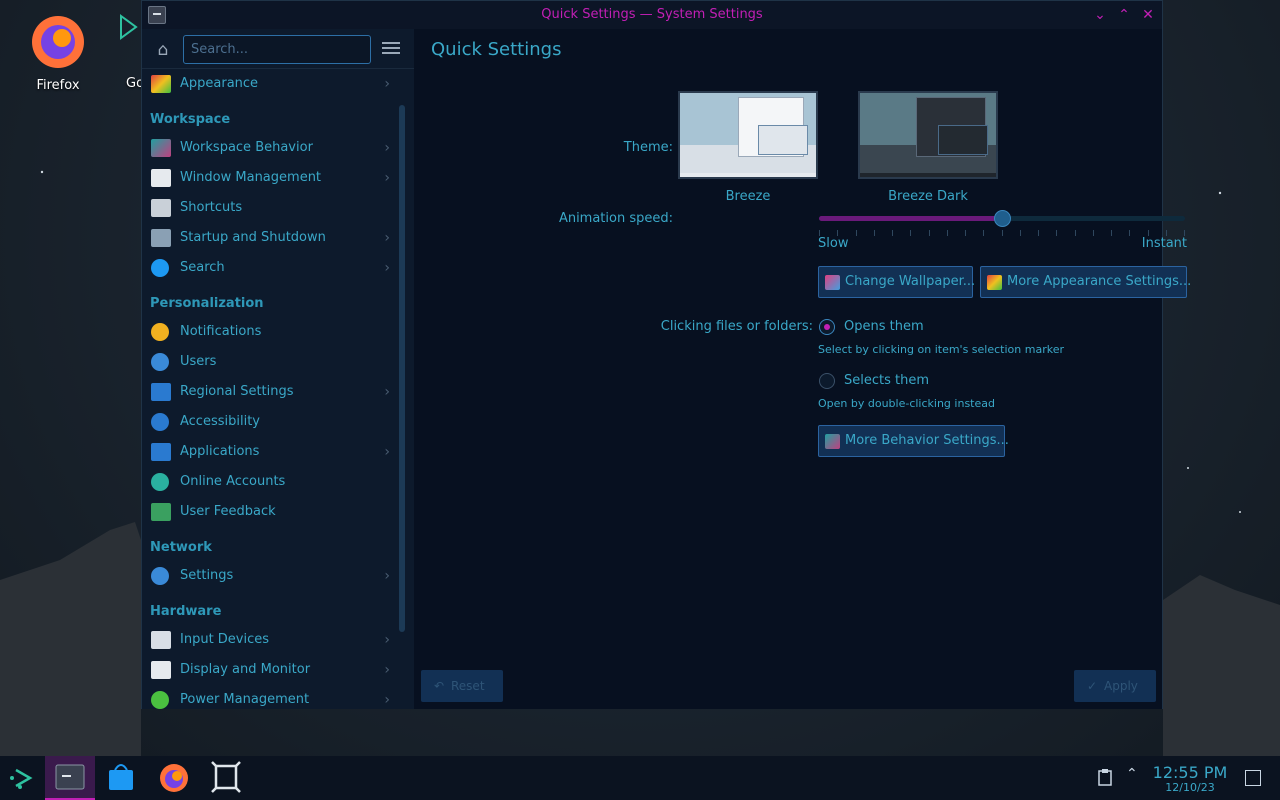  What do you see at coordinates (910, 218) in the screenshot?
I see `slider-fill` at bounding box center [910, 218].